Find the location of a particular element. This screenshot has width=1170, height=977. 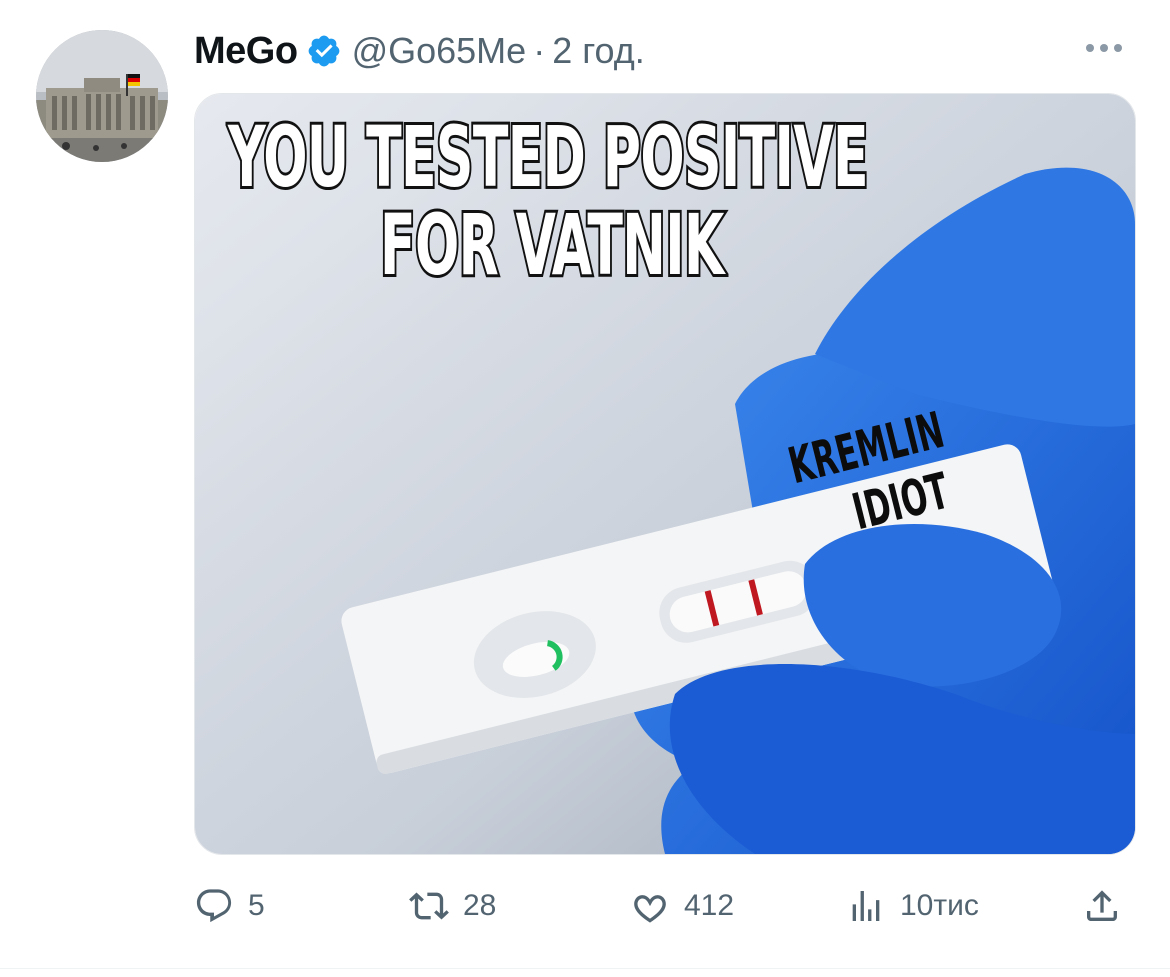

views-button: 10тис is located at coordinates (912, 906).